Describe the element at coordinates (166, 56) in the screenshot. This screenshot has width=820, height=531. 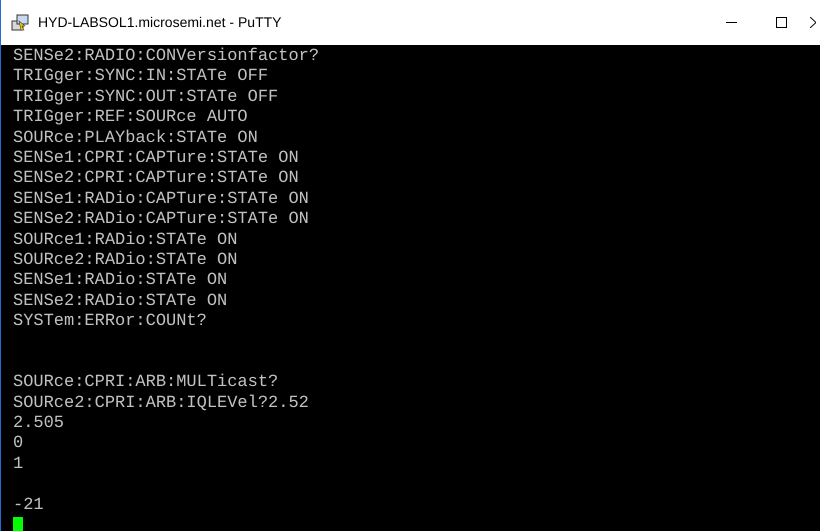
I see `terminal-line: SENSe2:RADIO:CONVersionfactor?` at that location.